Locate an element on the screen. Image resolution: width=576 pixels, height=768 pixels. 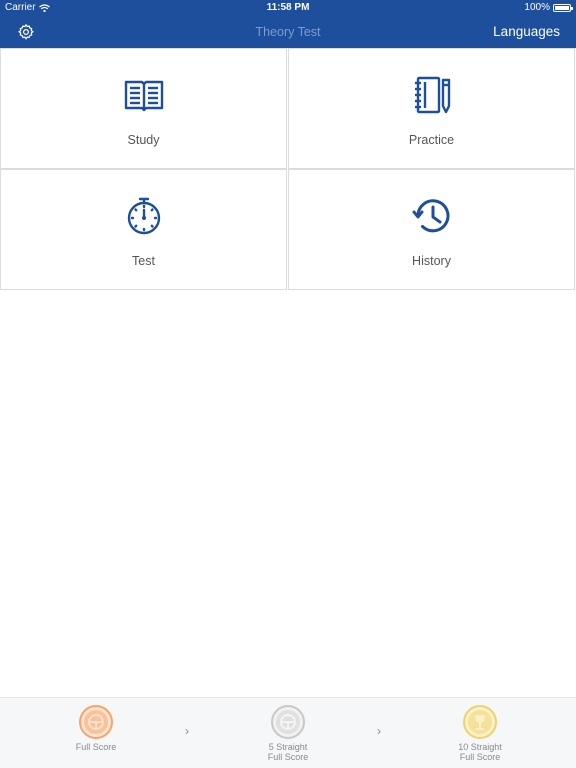
achievement-5-straight: 5 Straight Full Score is located at coordinates (288, 733).